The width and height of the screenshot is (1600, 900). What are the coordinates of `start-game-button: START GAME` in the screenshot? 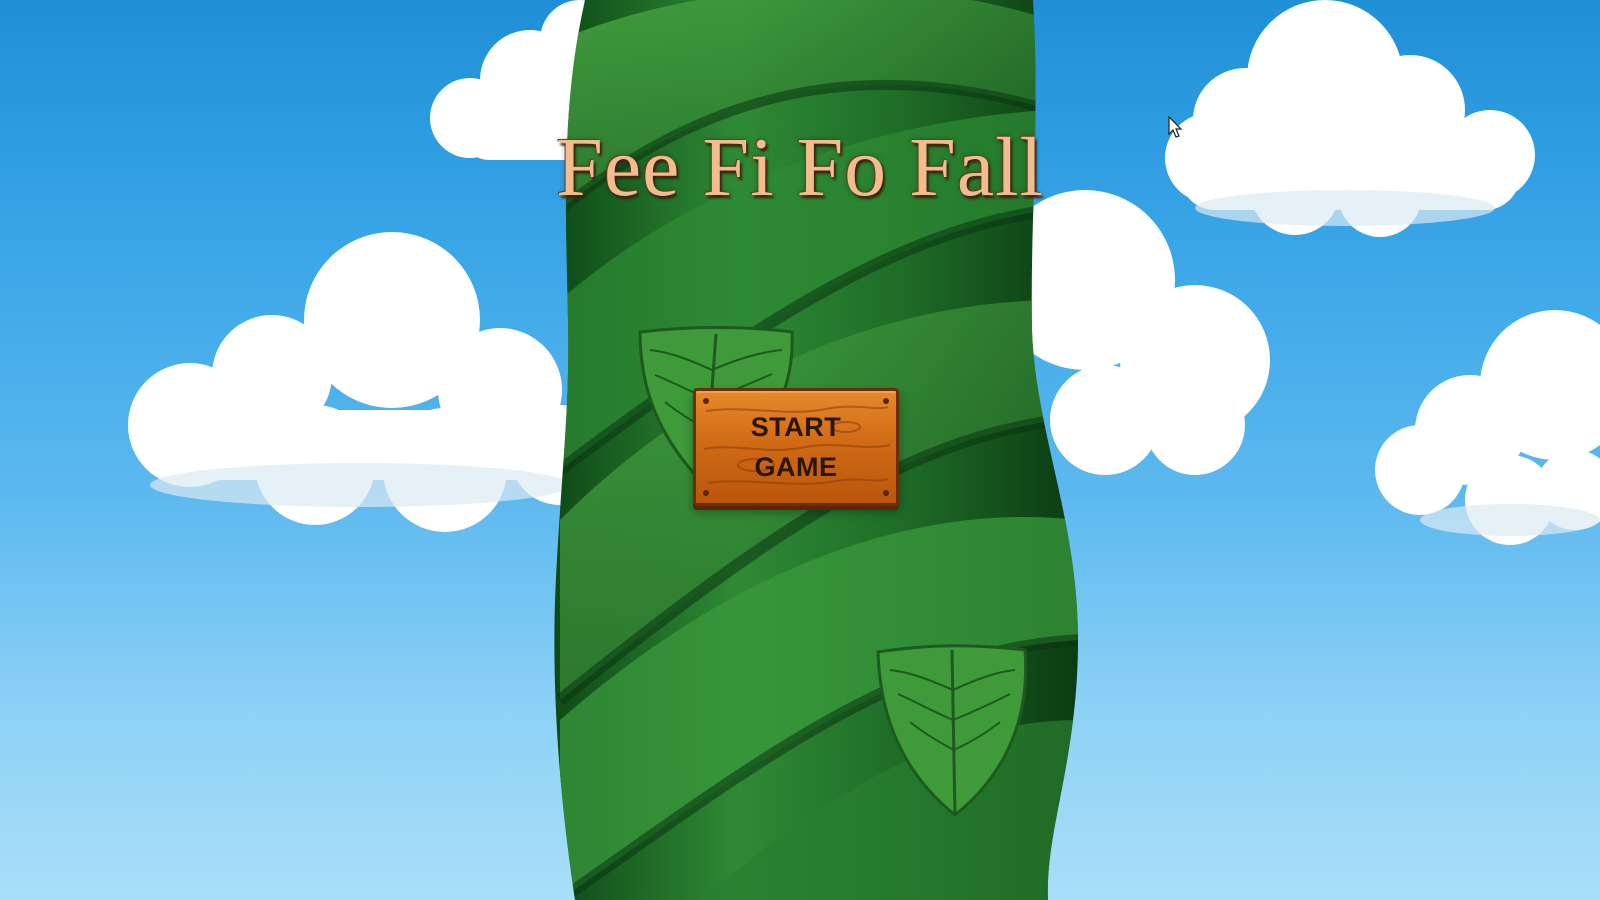 It's located at (796, 447).